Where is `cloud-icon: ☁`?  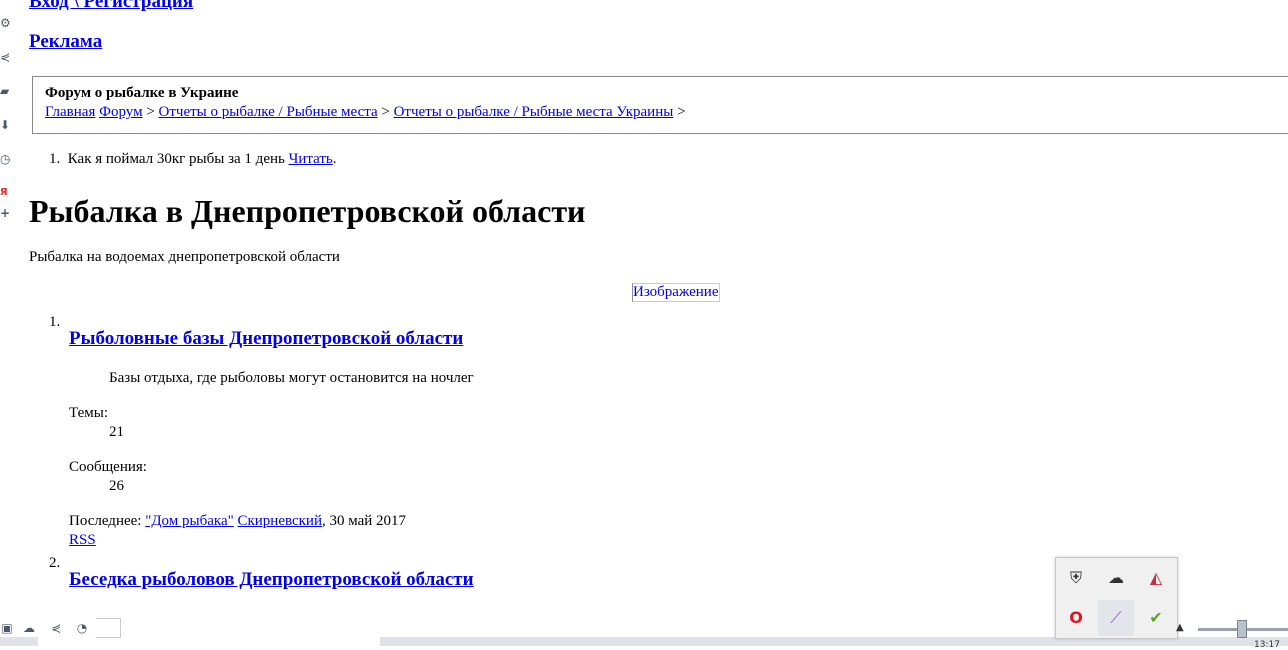
cloud-icon: ☁ is located at coordinates (29, 628).